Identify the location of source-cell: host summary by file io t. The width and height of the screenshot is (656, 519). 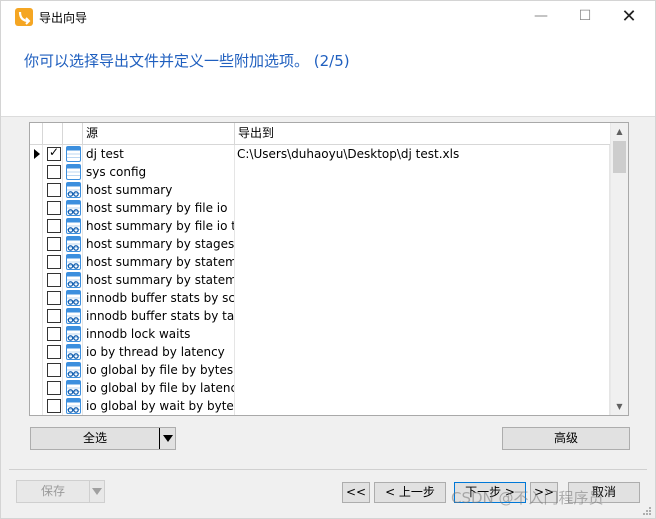
(159, 226).